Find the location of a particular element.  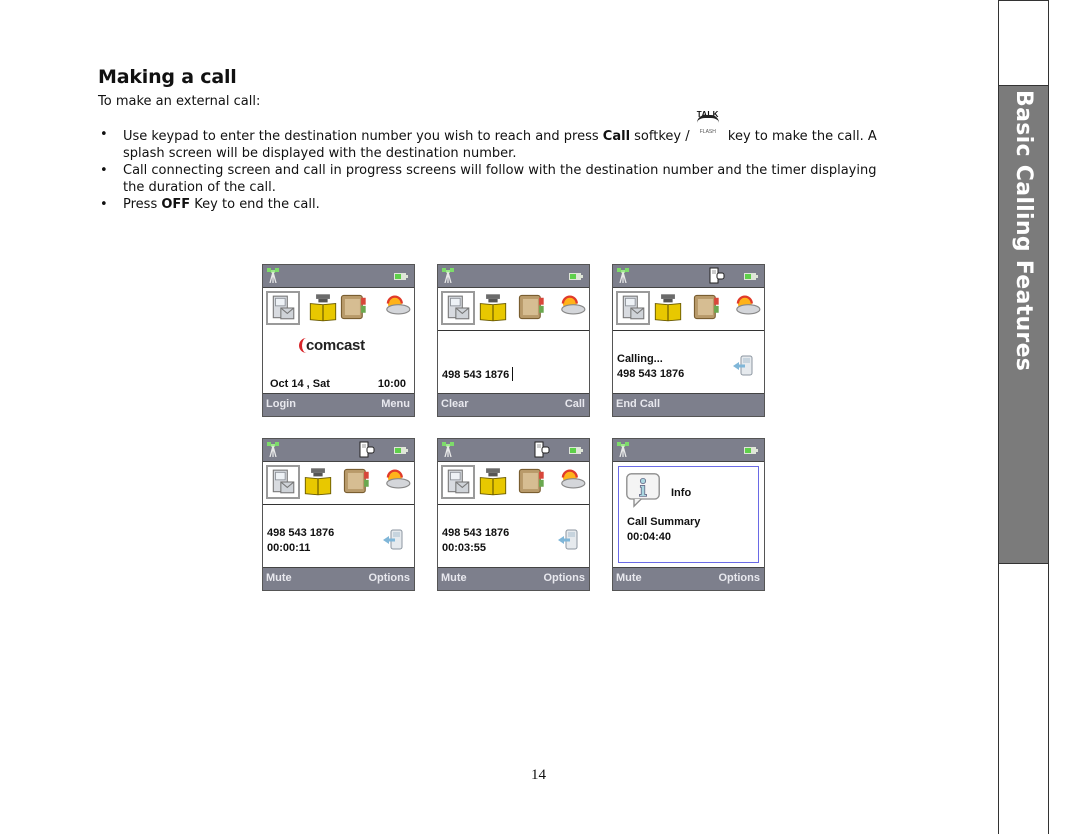

phone-screen-calling: Calling... 498 543 1876 End Call is located at coordinates (688, 340).